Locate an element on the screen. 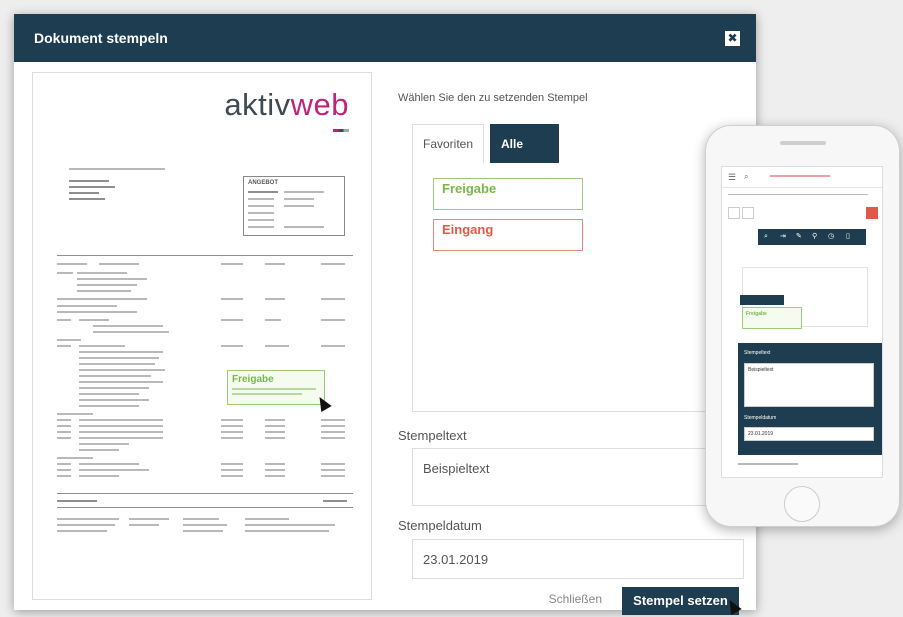 This screenshot has width=903, height=617. close-button: Schließen is located at coordinates (575, 599).